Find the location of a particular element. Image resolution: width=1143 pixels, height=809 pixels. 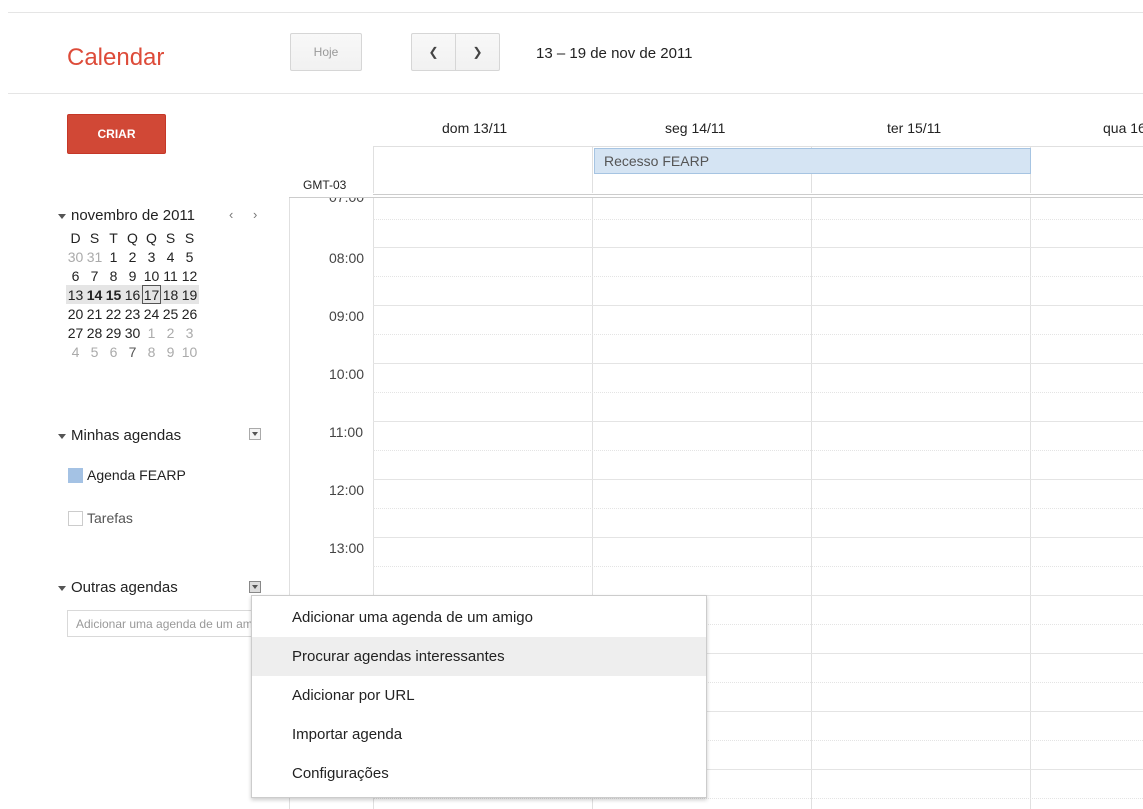

menu-item-add-by-url: Adicionar por URL is located at coordinates (479, 695).